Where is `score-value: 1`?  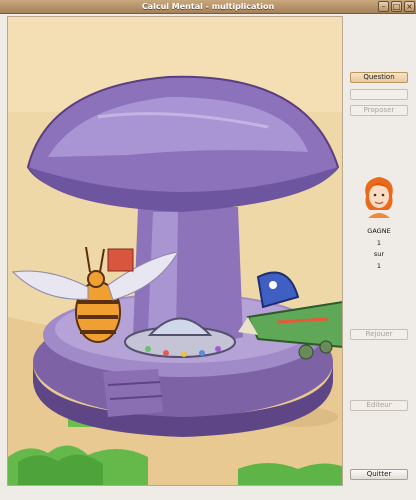
score-value: 1 is located at coordinates (379, 243).